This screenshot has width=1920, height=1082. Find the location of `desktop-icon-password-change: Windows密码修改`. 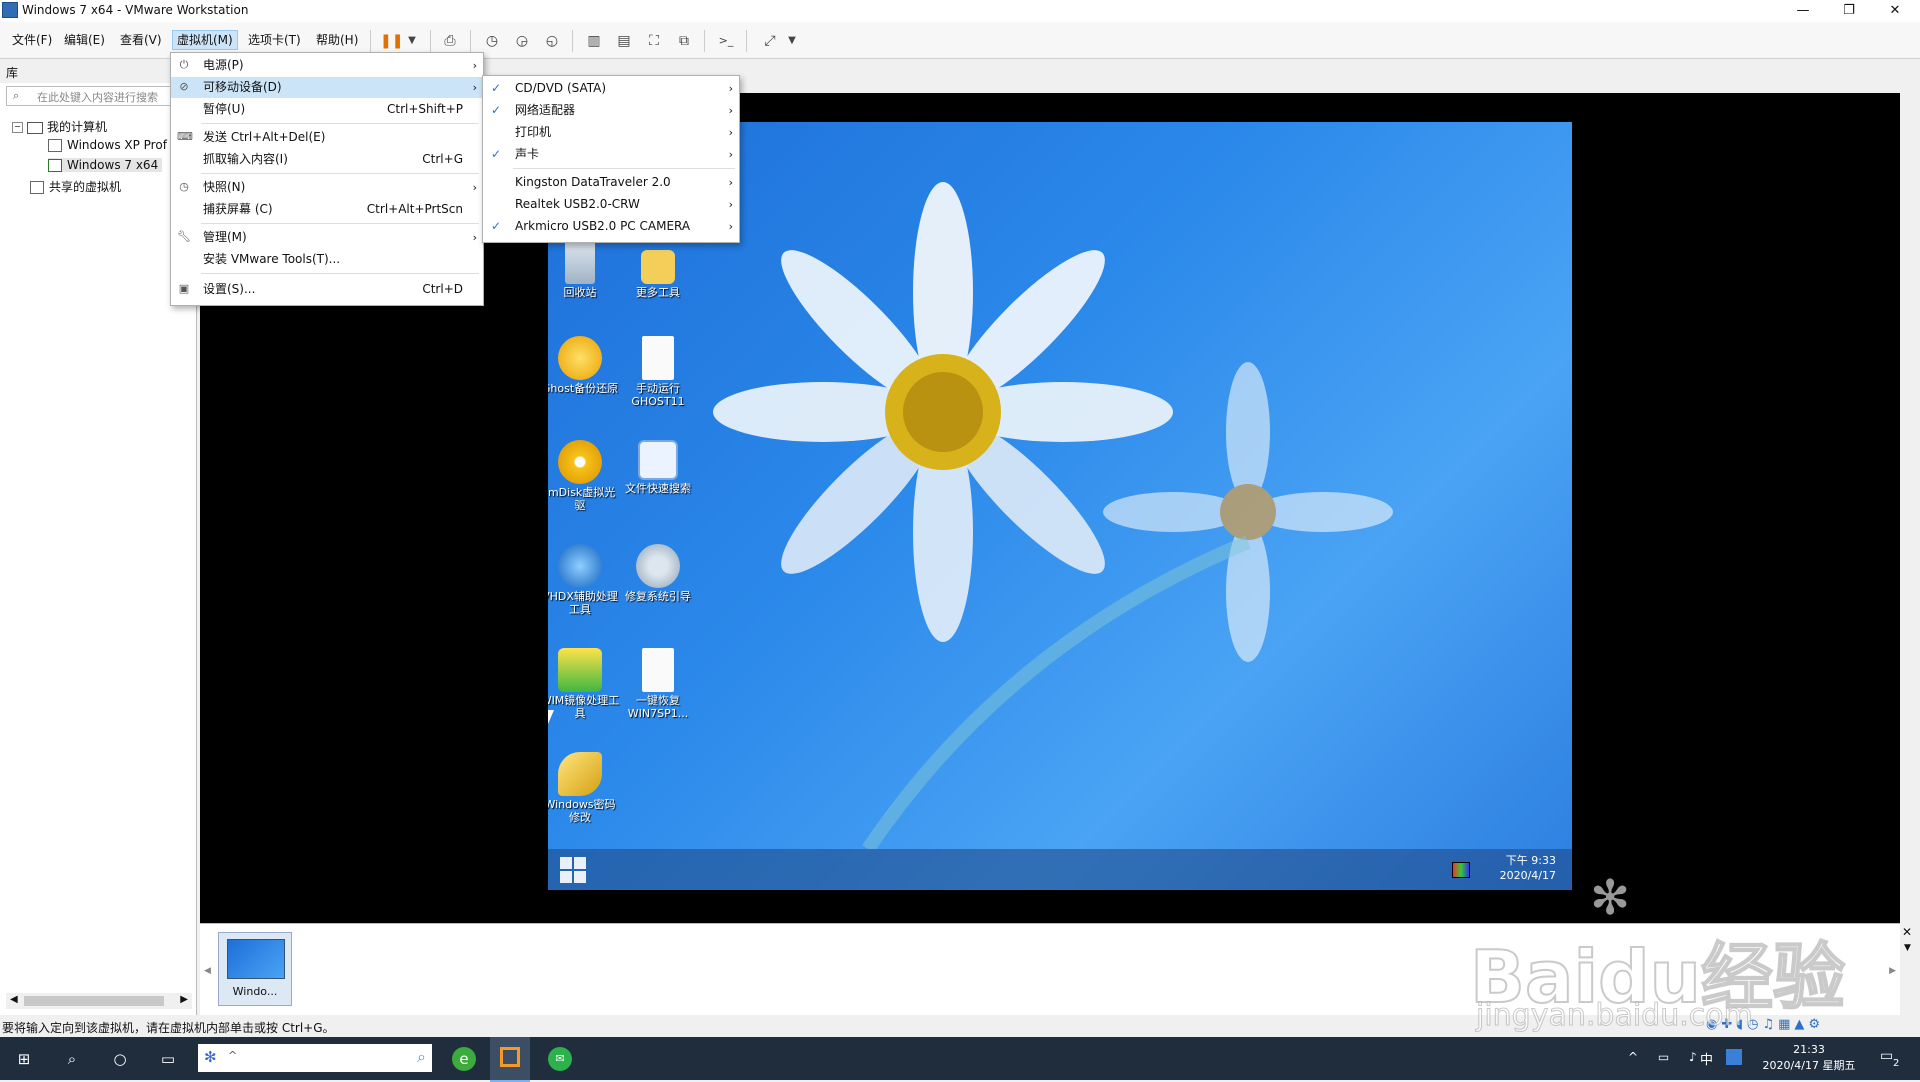

desktop-icon-password-change: Windows密码修改 is located at coordinates (584, 788).